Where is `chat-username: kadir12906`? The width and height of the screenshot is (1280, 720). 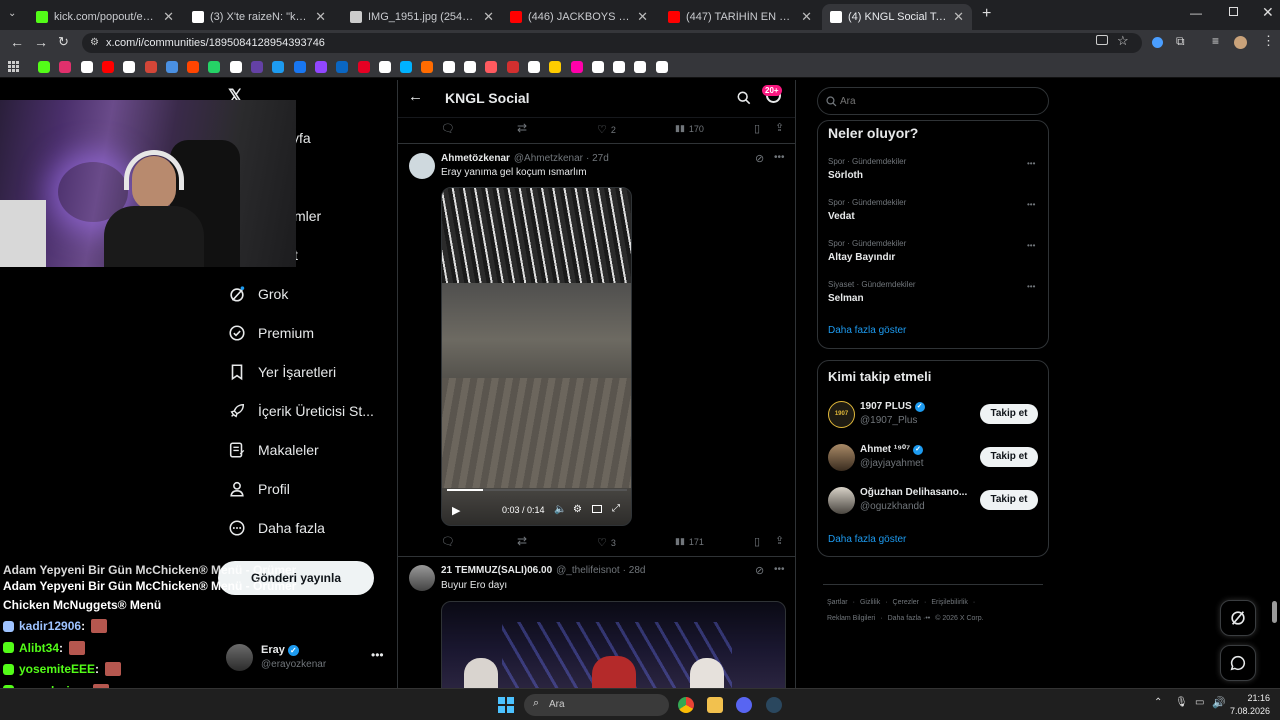
chat-username: kadir12906 is located at coordinates (50, 626).